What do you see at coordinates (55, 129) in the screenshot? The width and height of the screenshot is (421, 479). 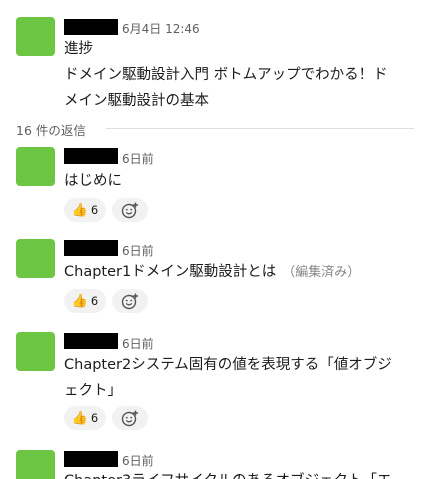 I see `replies-count-label: 16 件の返信` at bounding box center [55, 129].